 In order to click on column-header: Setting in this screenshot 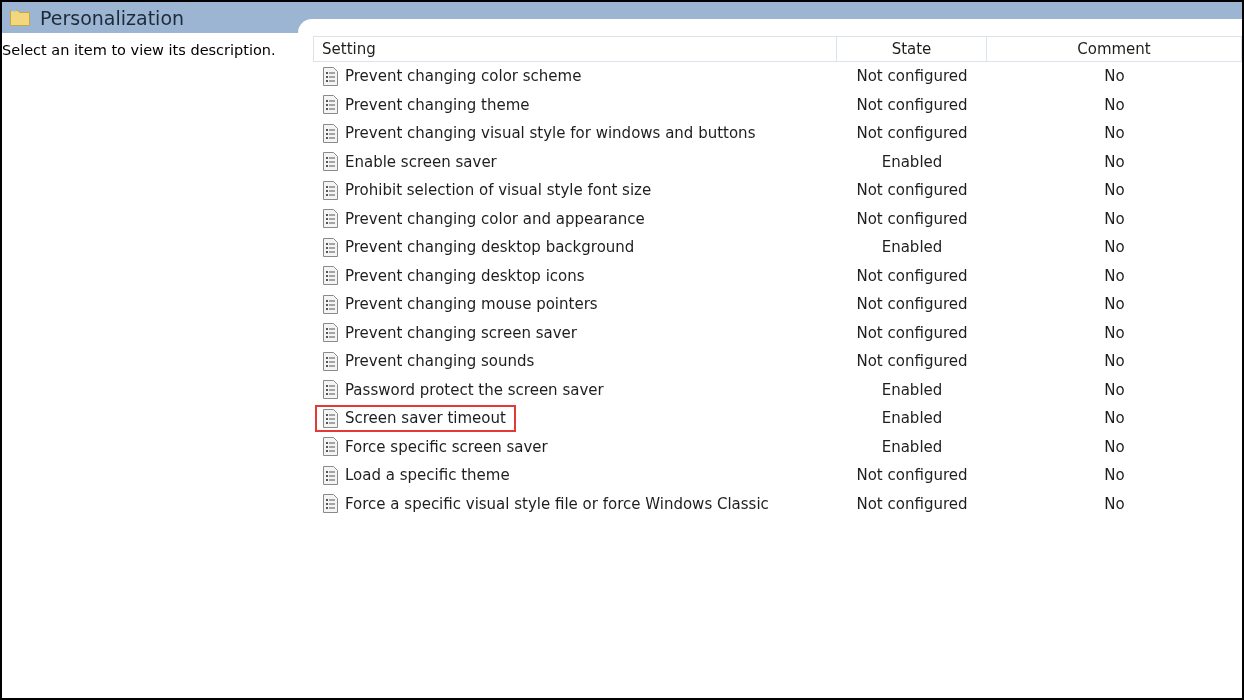, I will do `click(575, 49)`.